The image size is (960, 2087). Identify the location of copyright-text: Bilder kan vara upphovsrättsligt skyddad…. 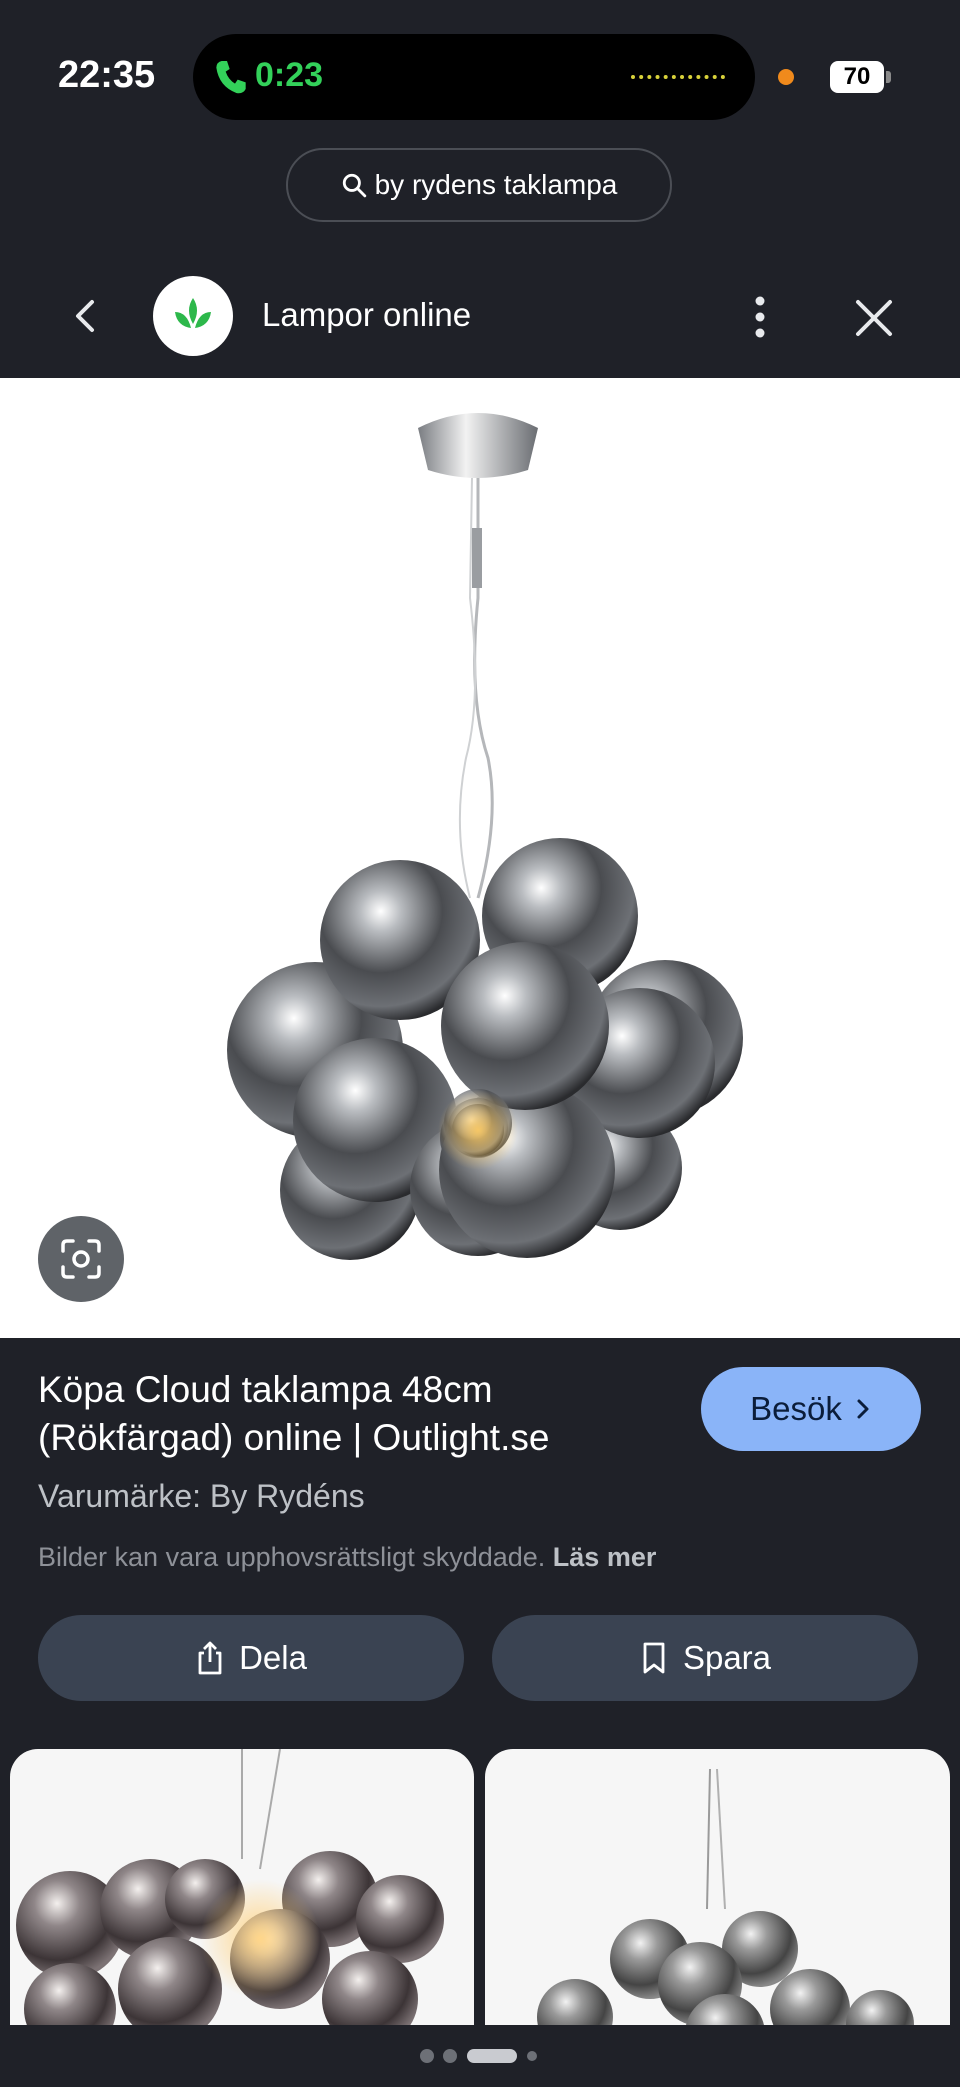
(292, 1557).